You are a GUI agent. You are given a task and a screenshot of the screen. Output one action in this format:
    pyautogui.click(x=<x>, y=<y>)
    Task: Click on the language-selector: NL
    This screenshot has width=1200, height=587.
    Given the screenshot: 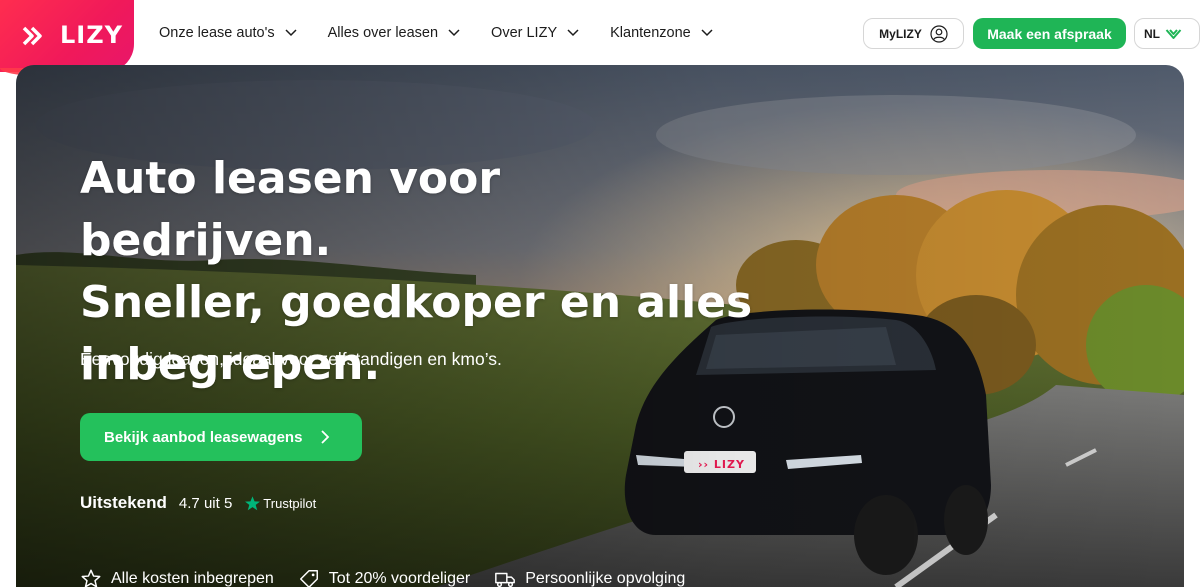 What is the action you would take?
    pyautogui.click(x=1167, y=33)
    